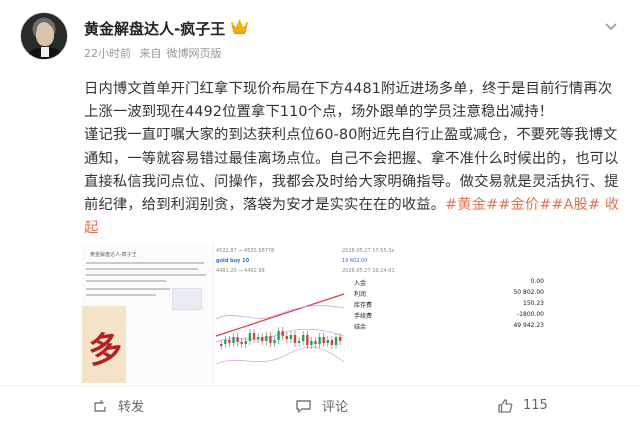 Image resolution: width=640 pixels, height=423 pixels. What do you see at coordinates (131, 407) in the screenshot?
I see `share-label: 转发` at bounding box center [131, 407].